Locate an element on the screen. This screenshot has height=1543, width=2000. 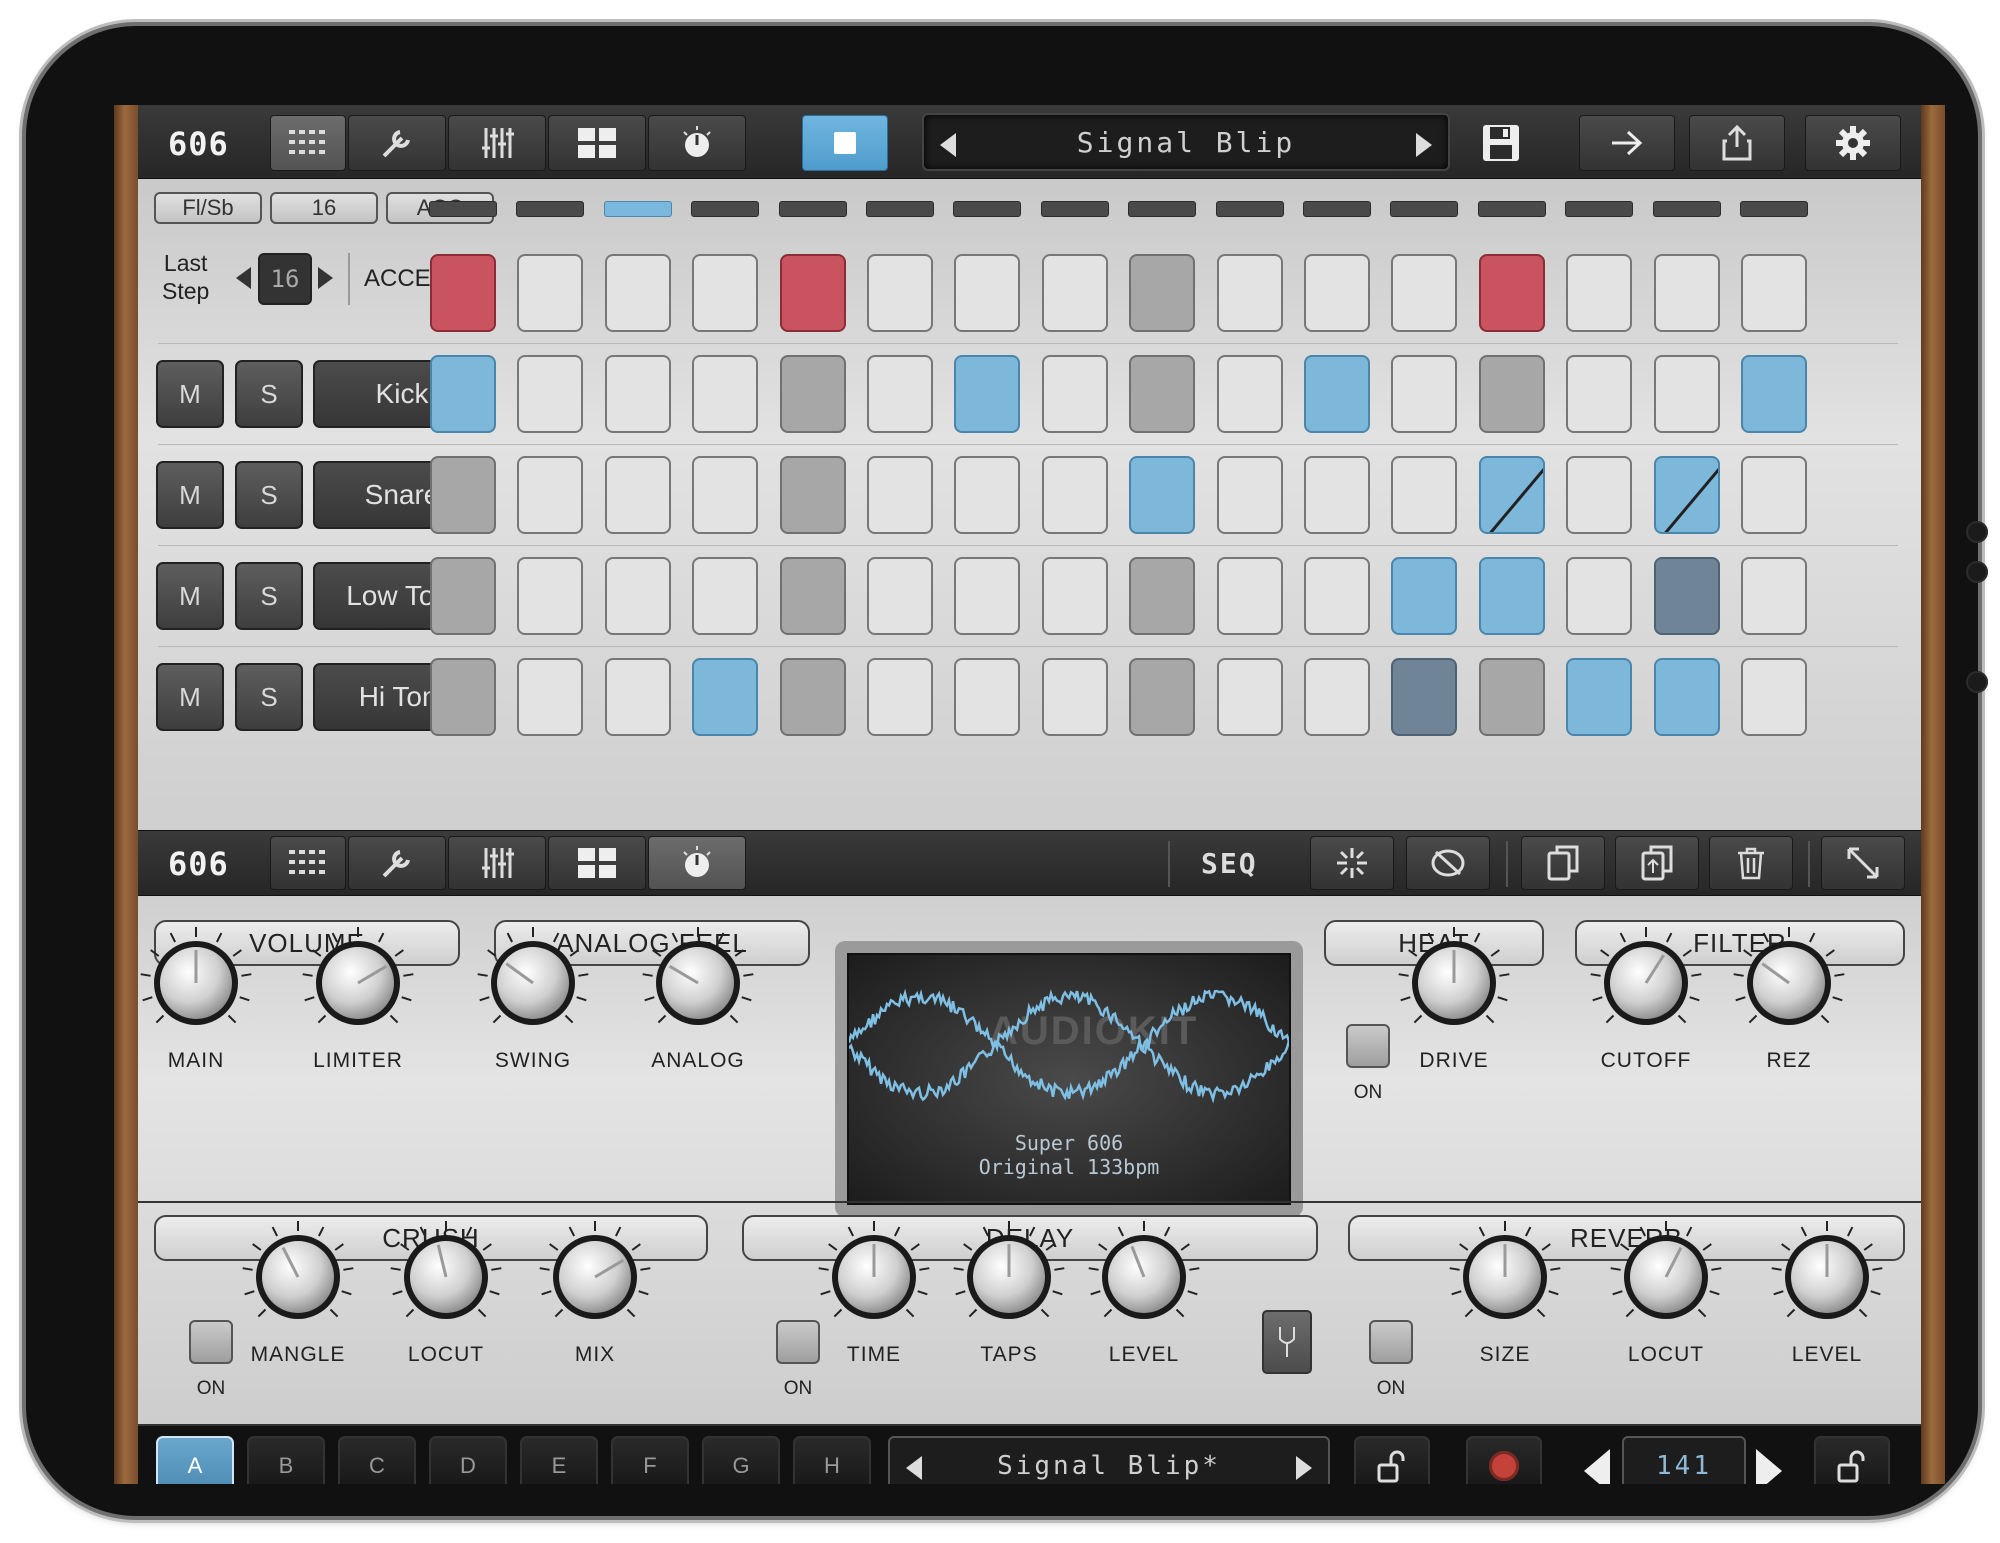
delete-button is located at coordinates (1751, 863).